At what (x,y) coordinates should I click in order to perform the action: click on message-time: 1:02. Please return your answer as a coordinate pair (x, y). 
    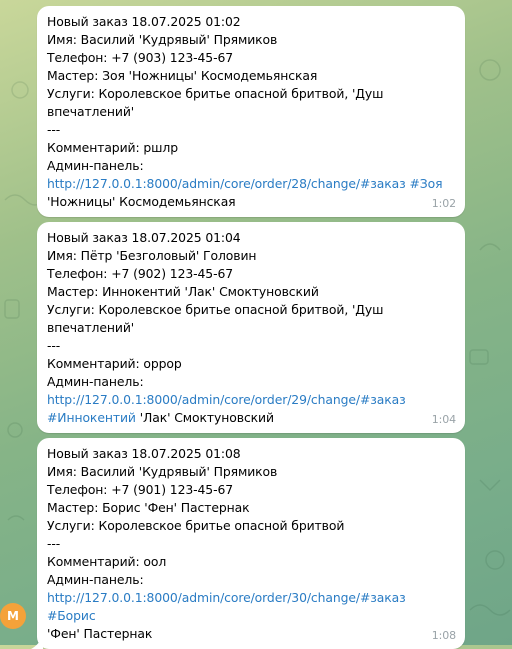
    Looking at the image, I should click on (443, 203).